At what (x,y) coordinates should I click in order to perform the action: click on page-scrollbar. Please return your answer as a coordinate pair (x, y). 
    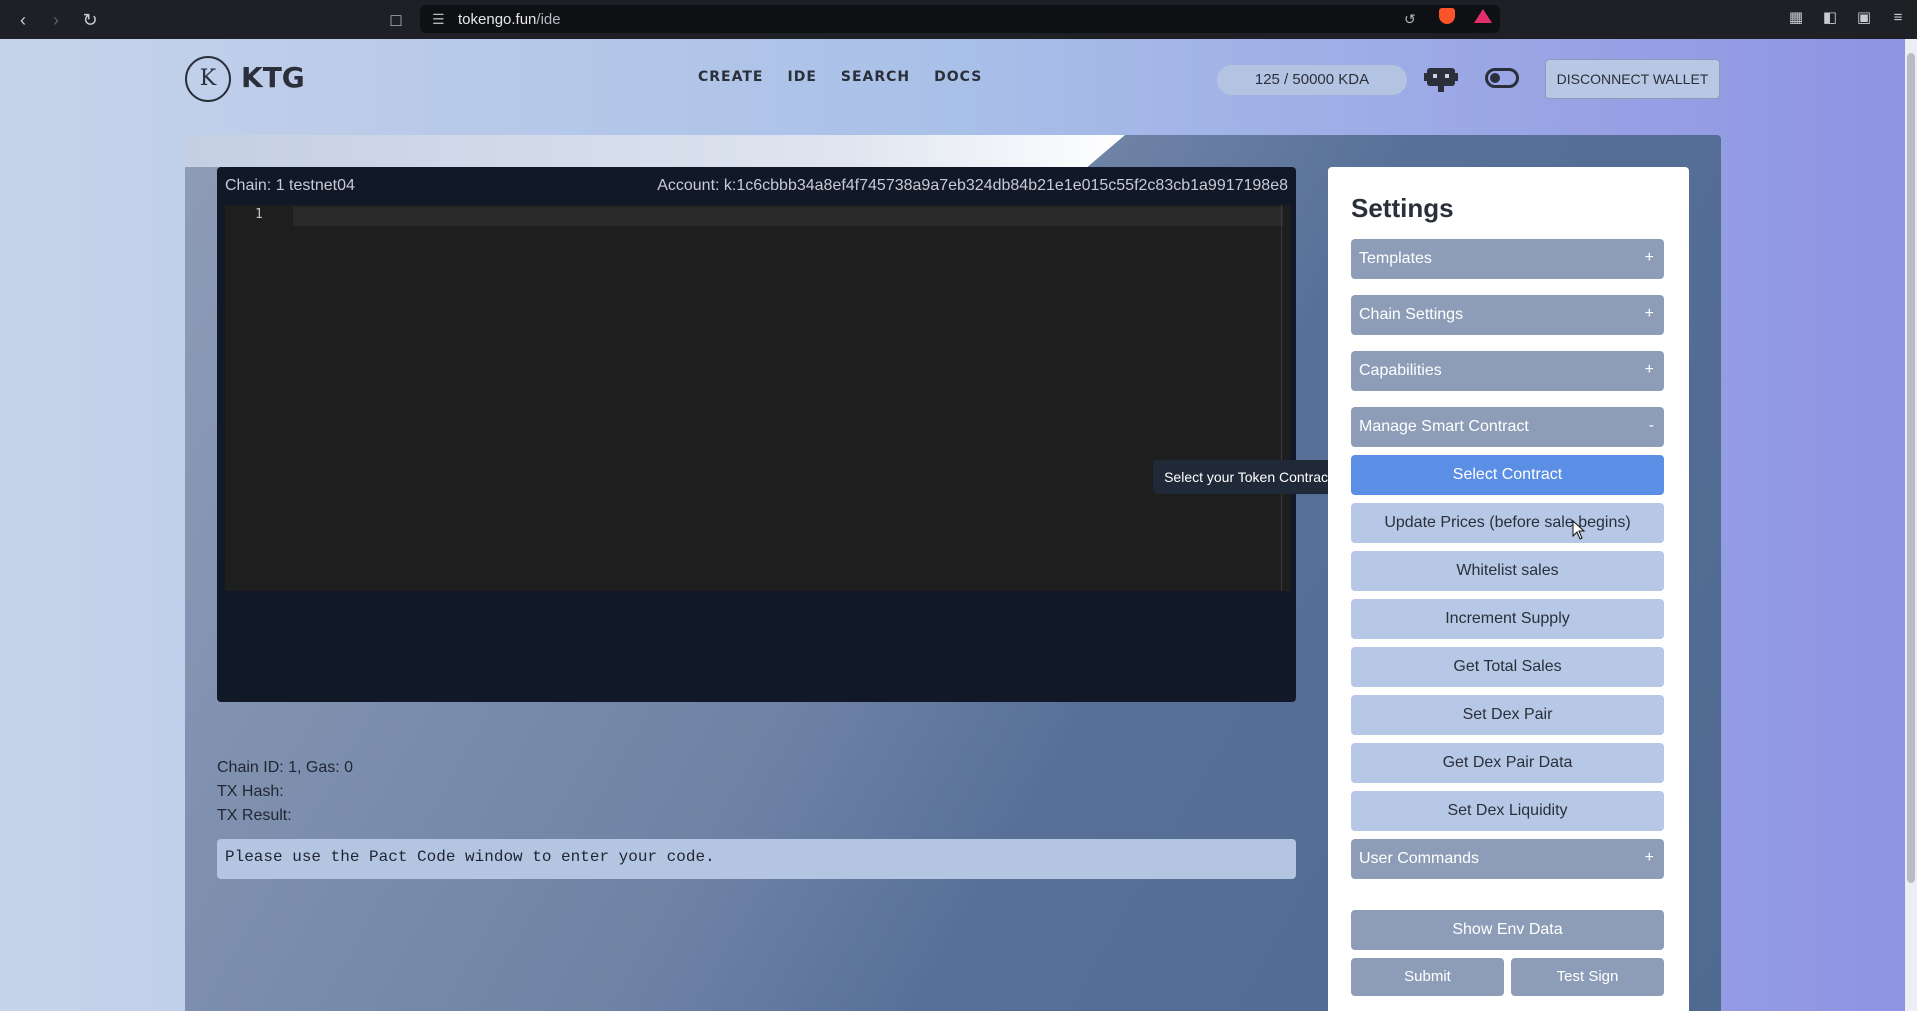
    Looking at the image, I should click on (1911, 525).